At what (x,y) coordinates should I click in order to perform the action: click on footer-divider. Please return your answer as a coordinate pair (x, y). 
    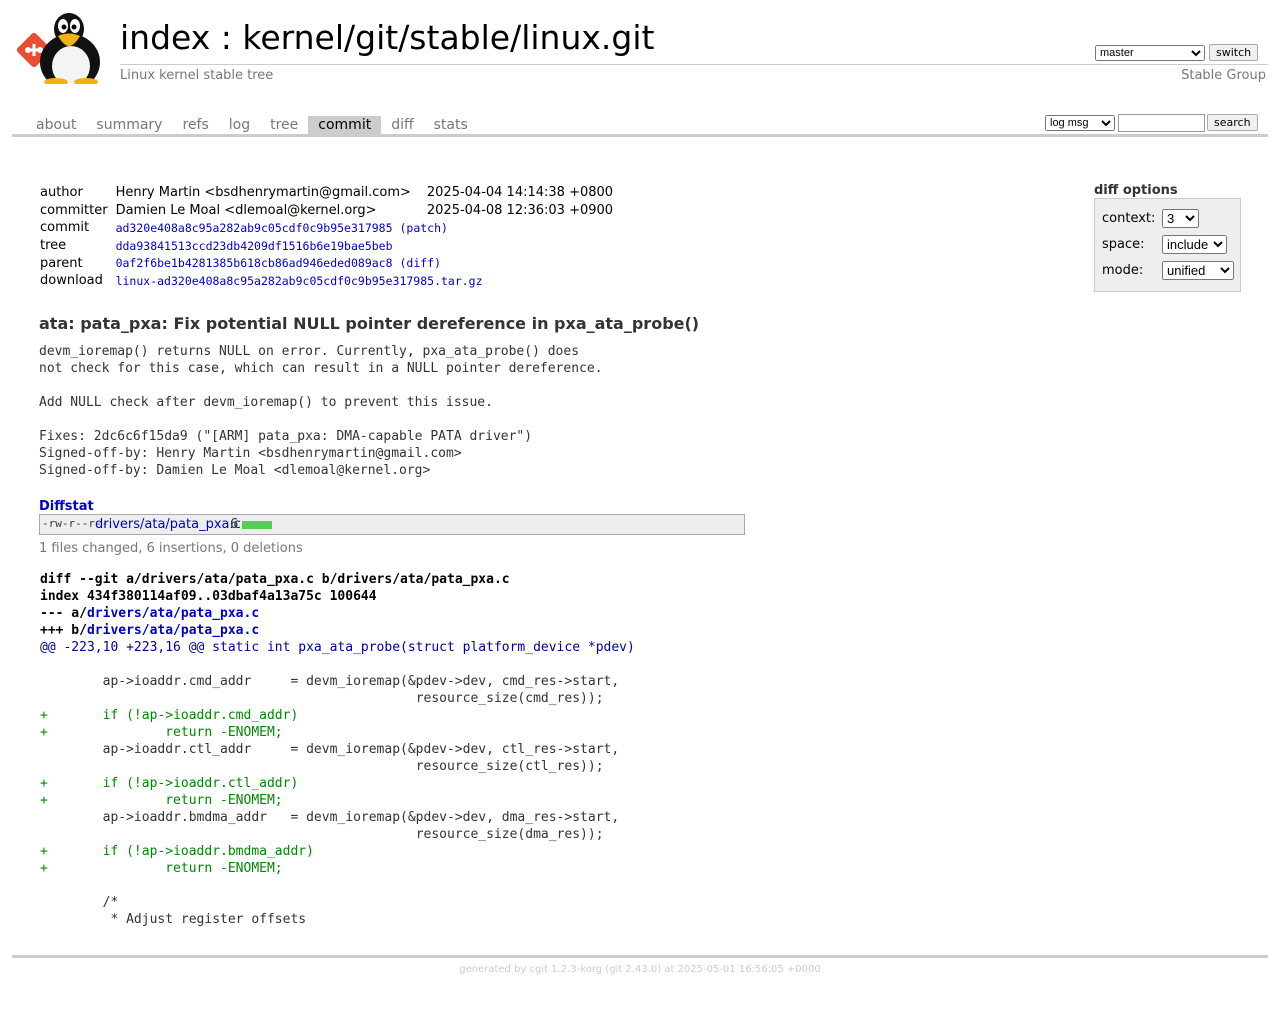
    Looking at the image, I should click on (640, 956).